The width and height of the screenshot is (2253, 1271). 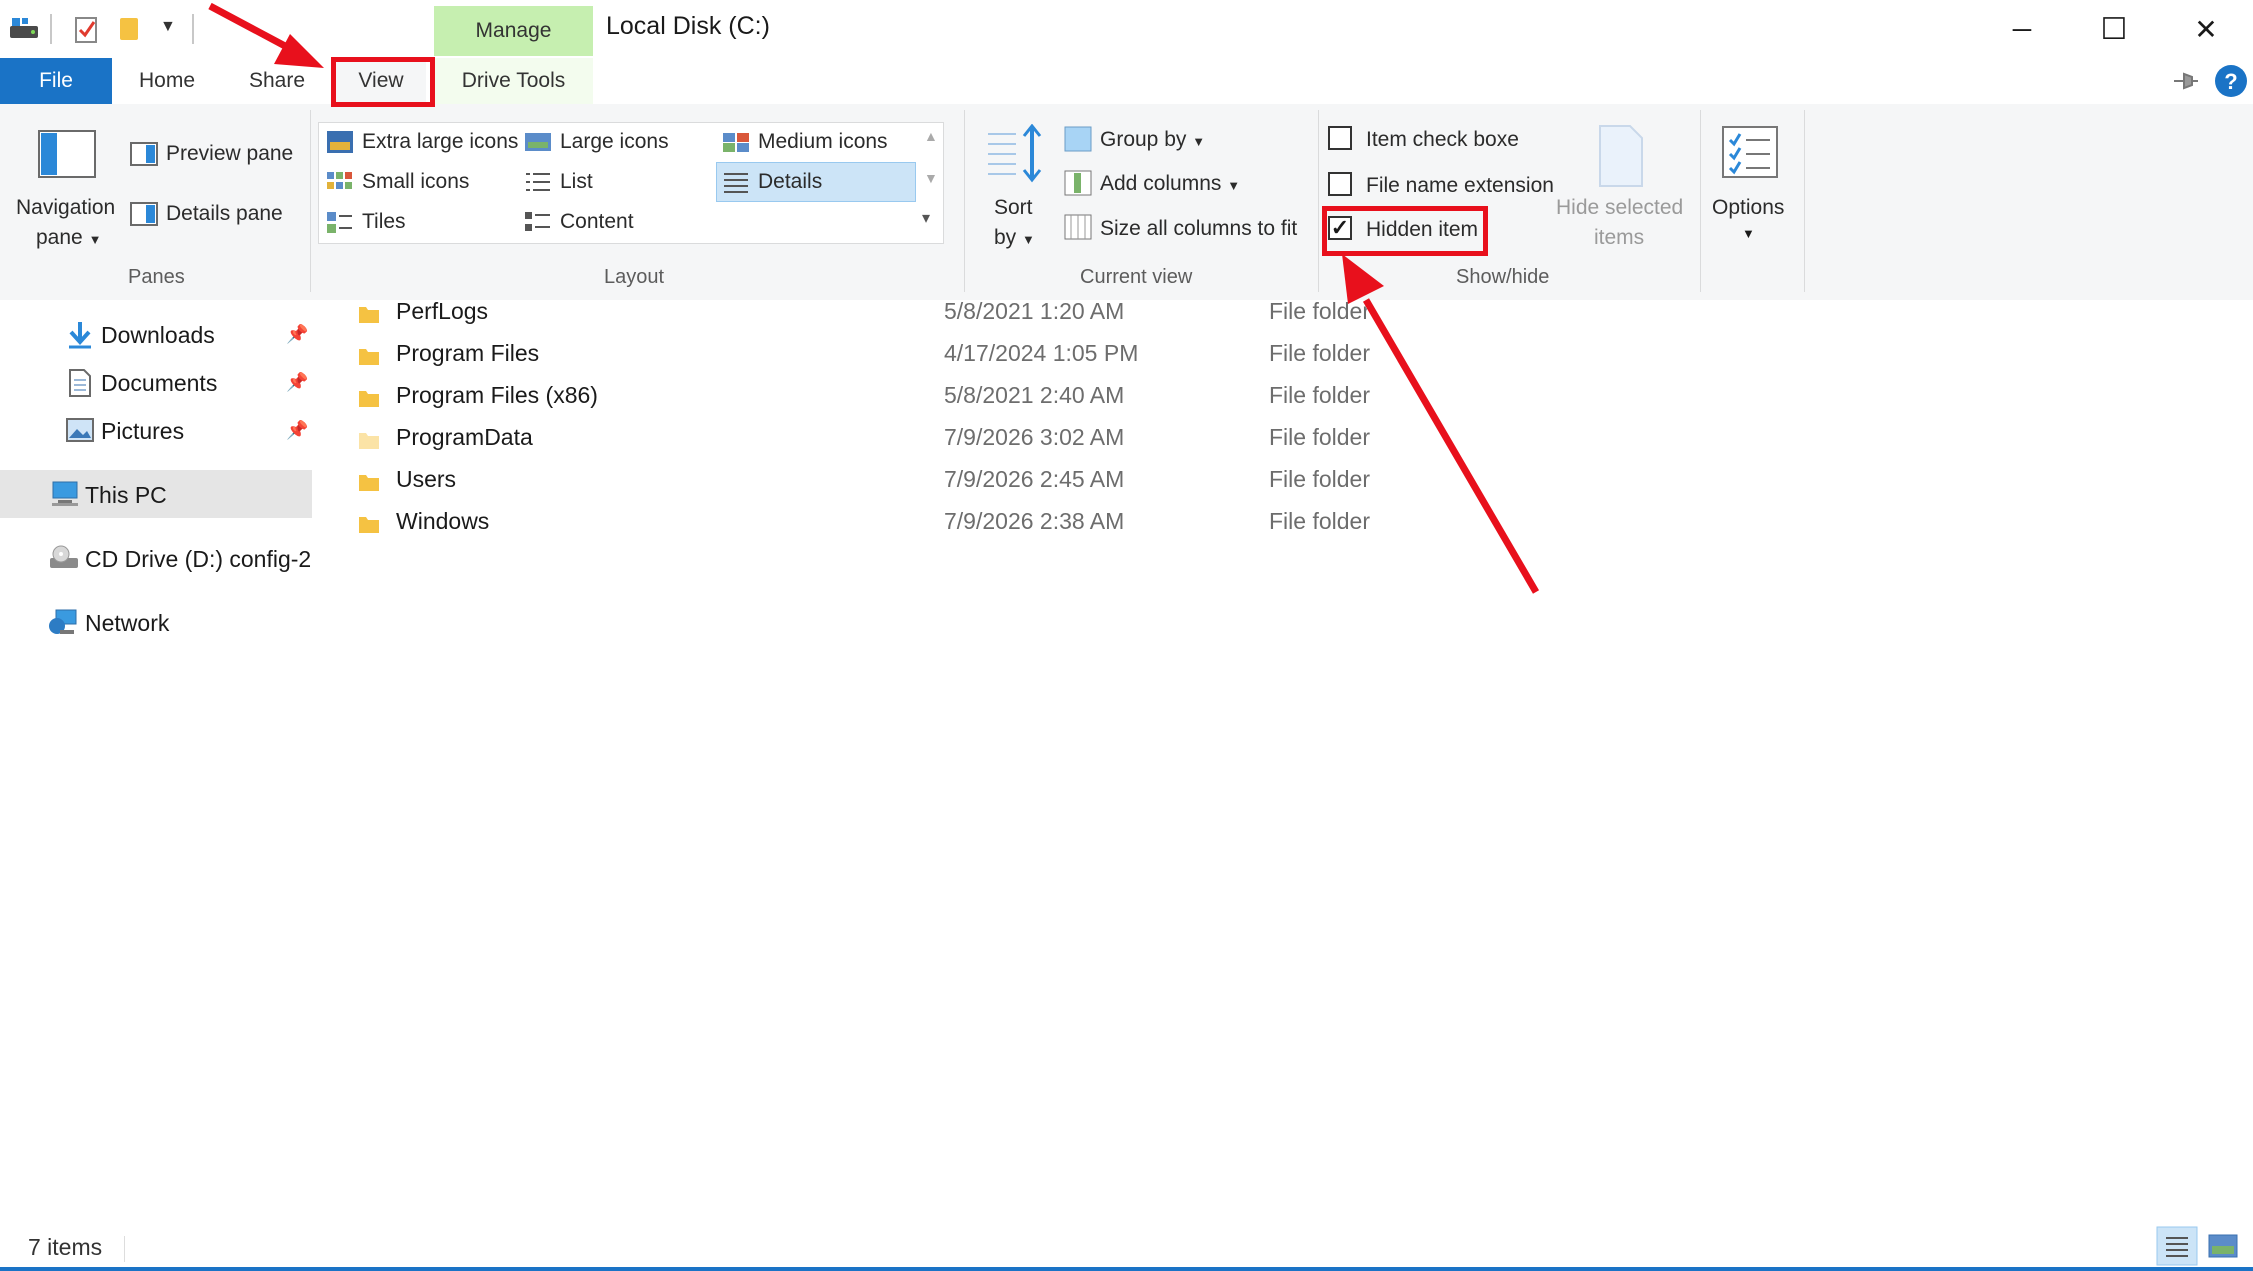 What do you see at coordinates (67, 154) in the screenshot?
I see `navigation-pane-icon` at bounding box center [67, 154].